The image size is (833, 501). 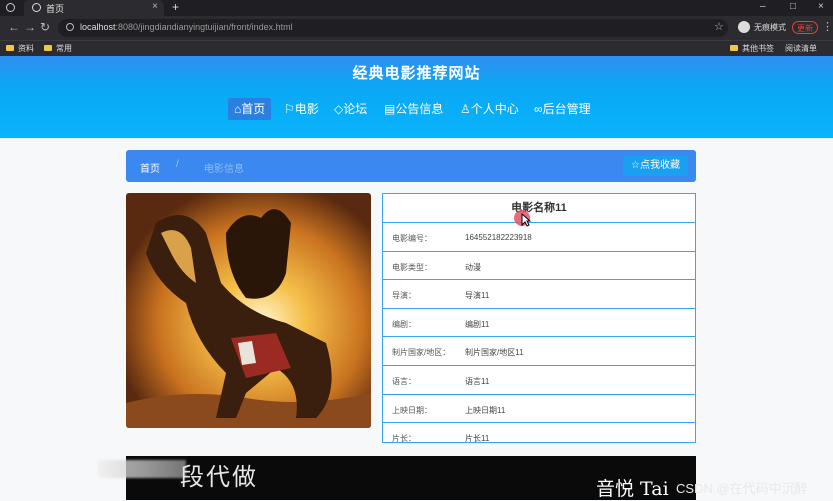 I want to click on movie-name: 电影名称11, so click(x=539, y=208).